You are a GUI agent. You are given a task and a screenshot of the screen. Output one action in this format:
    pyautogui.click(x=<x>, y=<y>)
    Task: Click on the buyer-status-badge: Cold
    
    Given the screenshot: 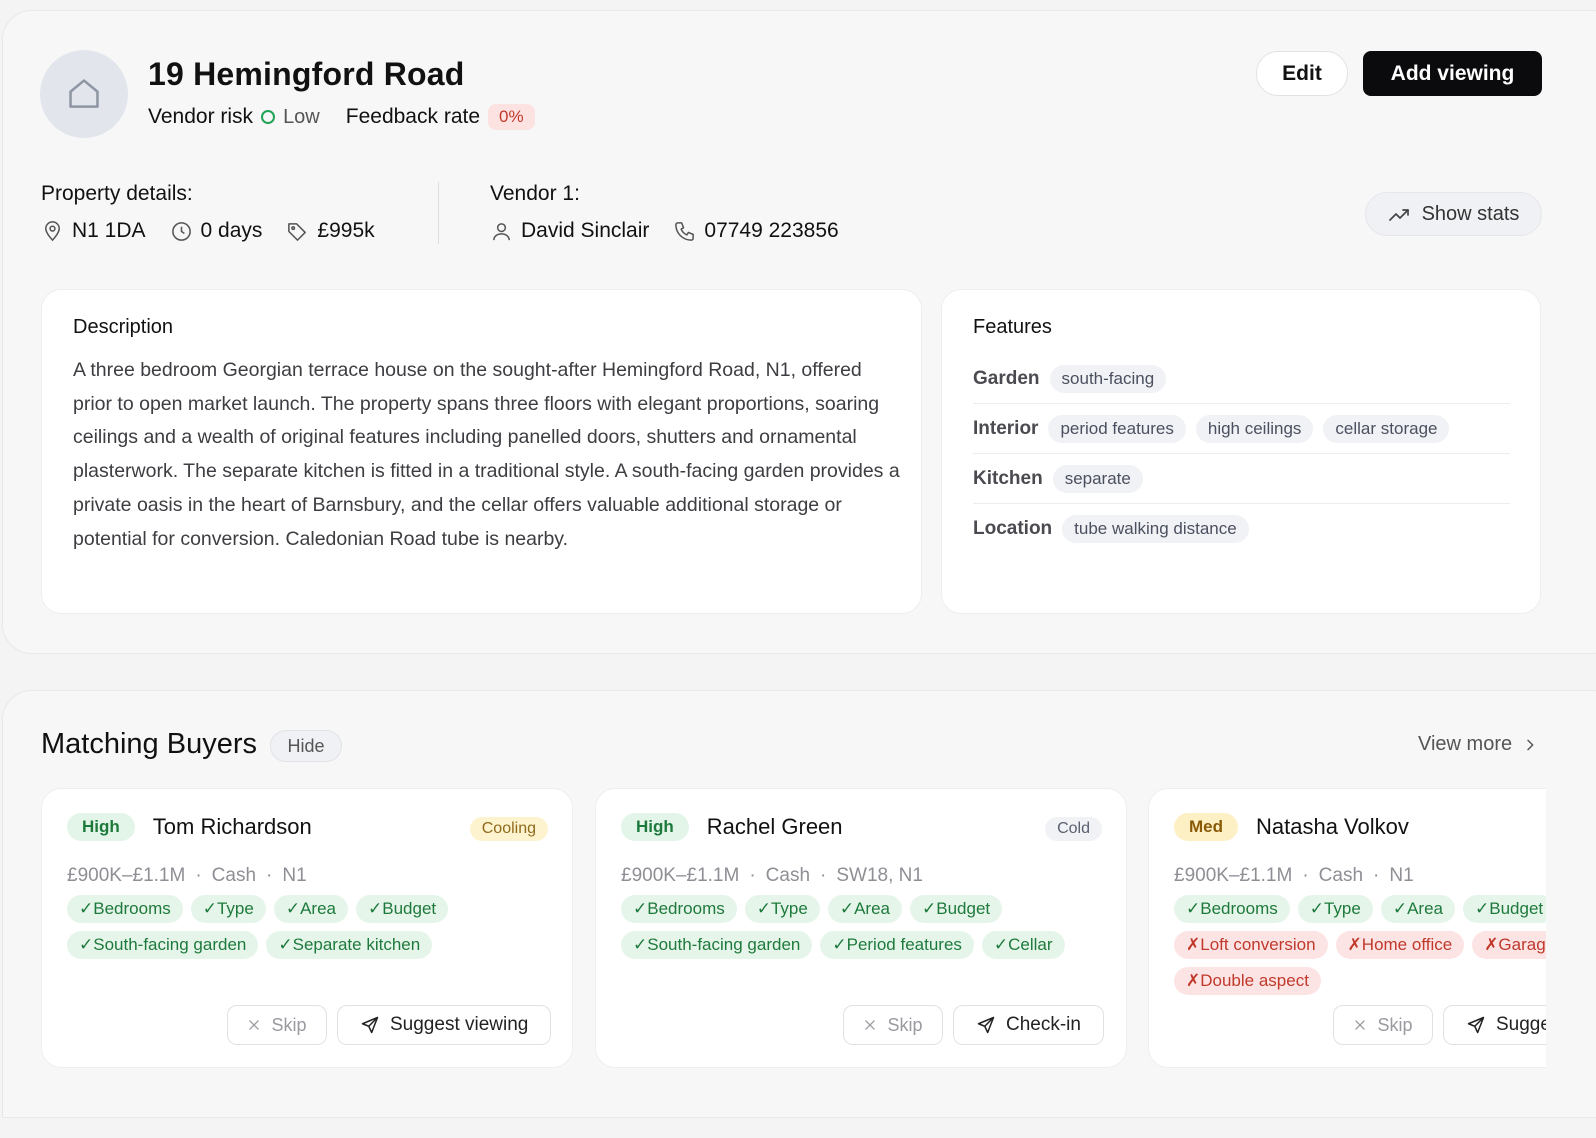 What is the action you would take?
    pyautogui.click(x=1073, y=829)
    